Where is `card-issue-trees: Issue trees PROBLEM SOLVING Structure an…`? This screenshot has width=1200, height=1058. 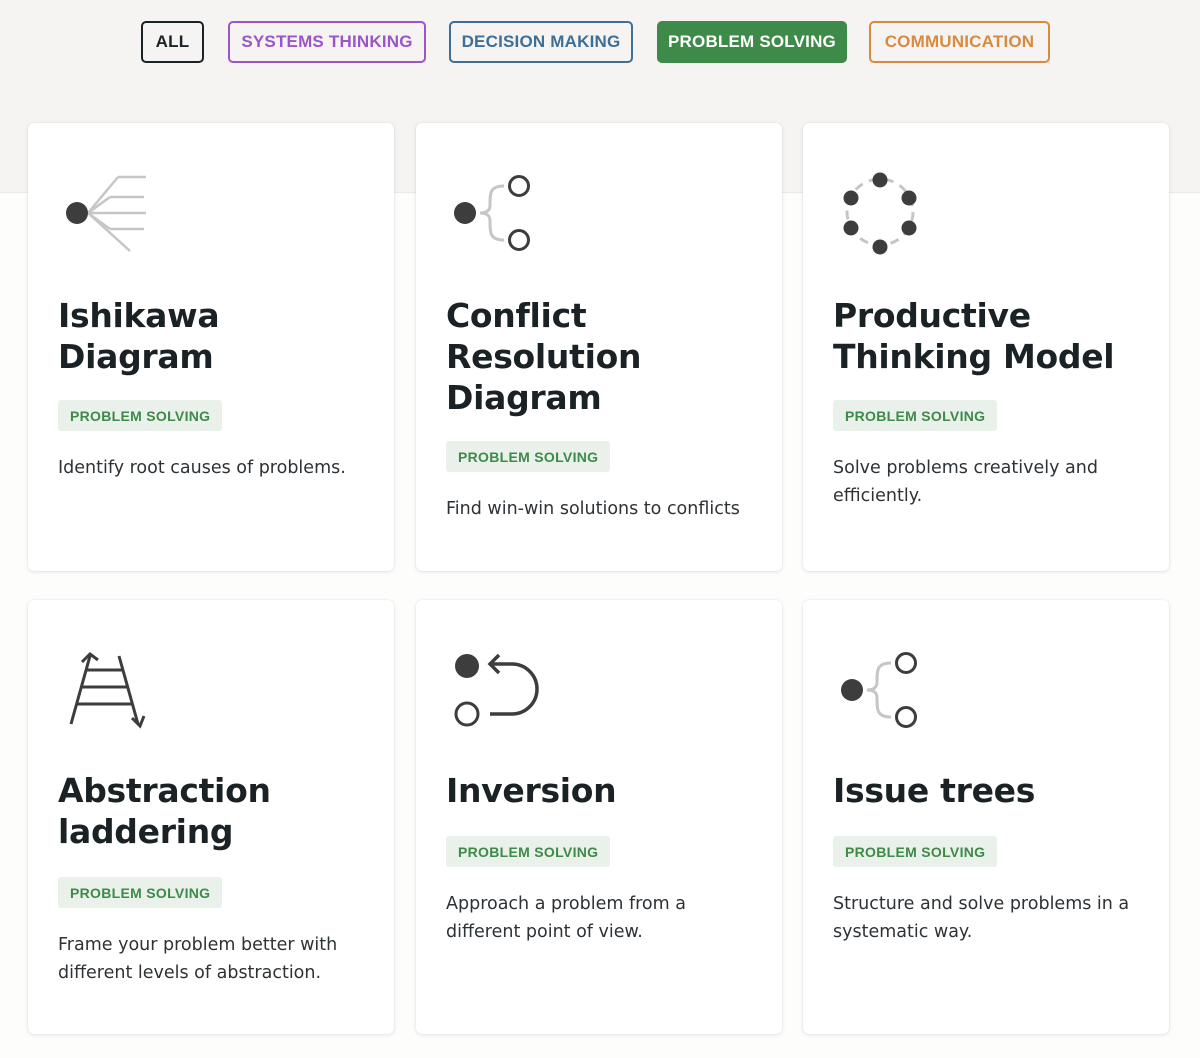
card-issue-trees: Issue trees PROBLEM SOLVING Structure an… is located at coordinates (986, 817).